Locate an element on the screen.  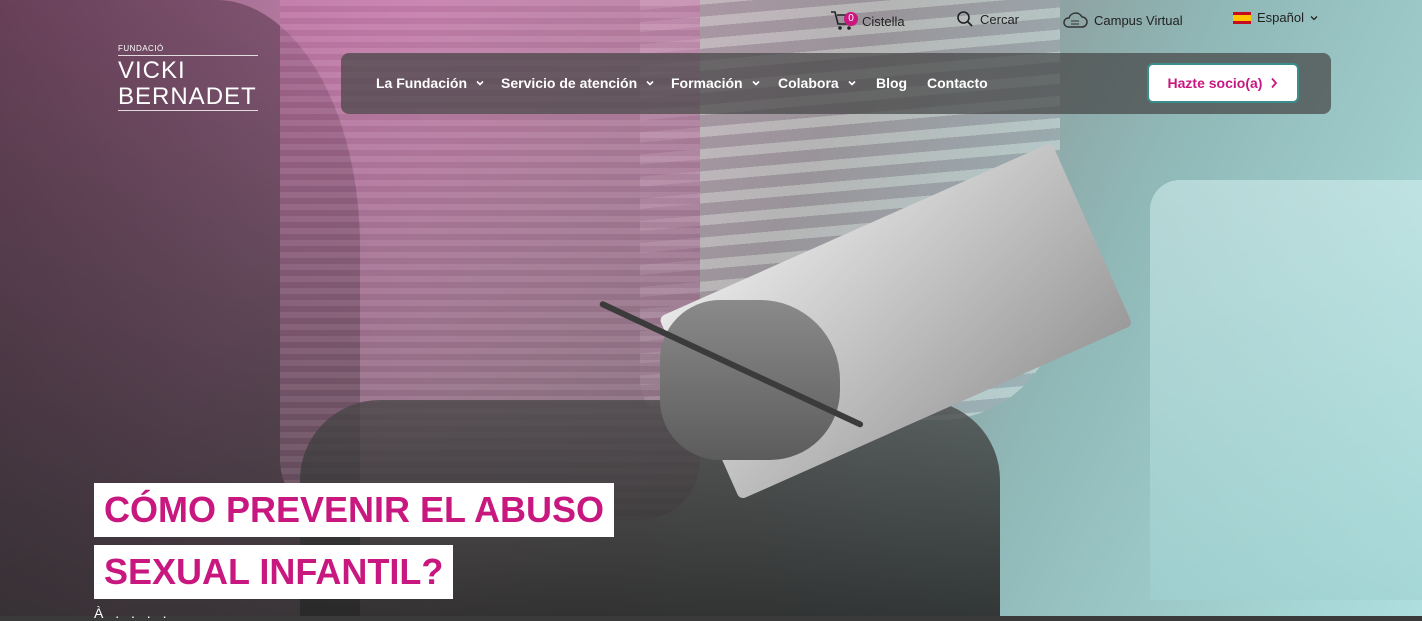
language-selector: Español is located at coordinates (1275, 17).